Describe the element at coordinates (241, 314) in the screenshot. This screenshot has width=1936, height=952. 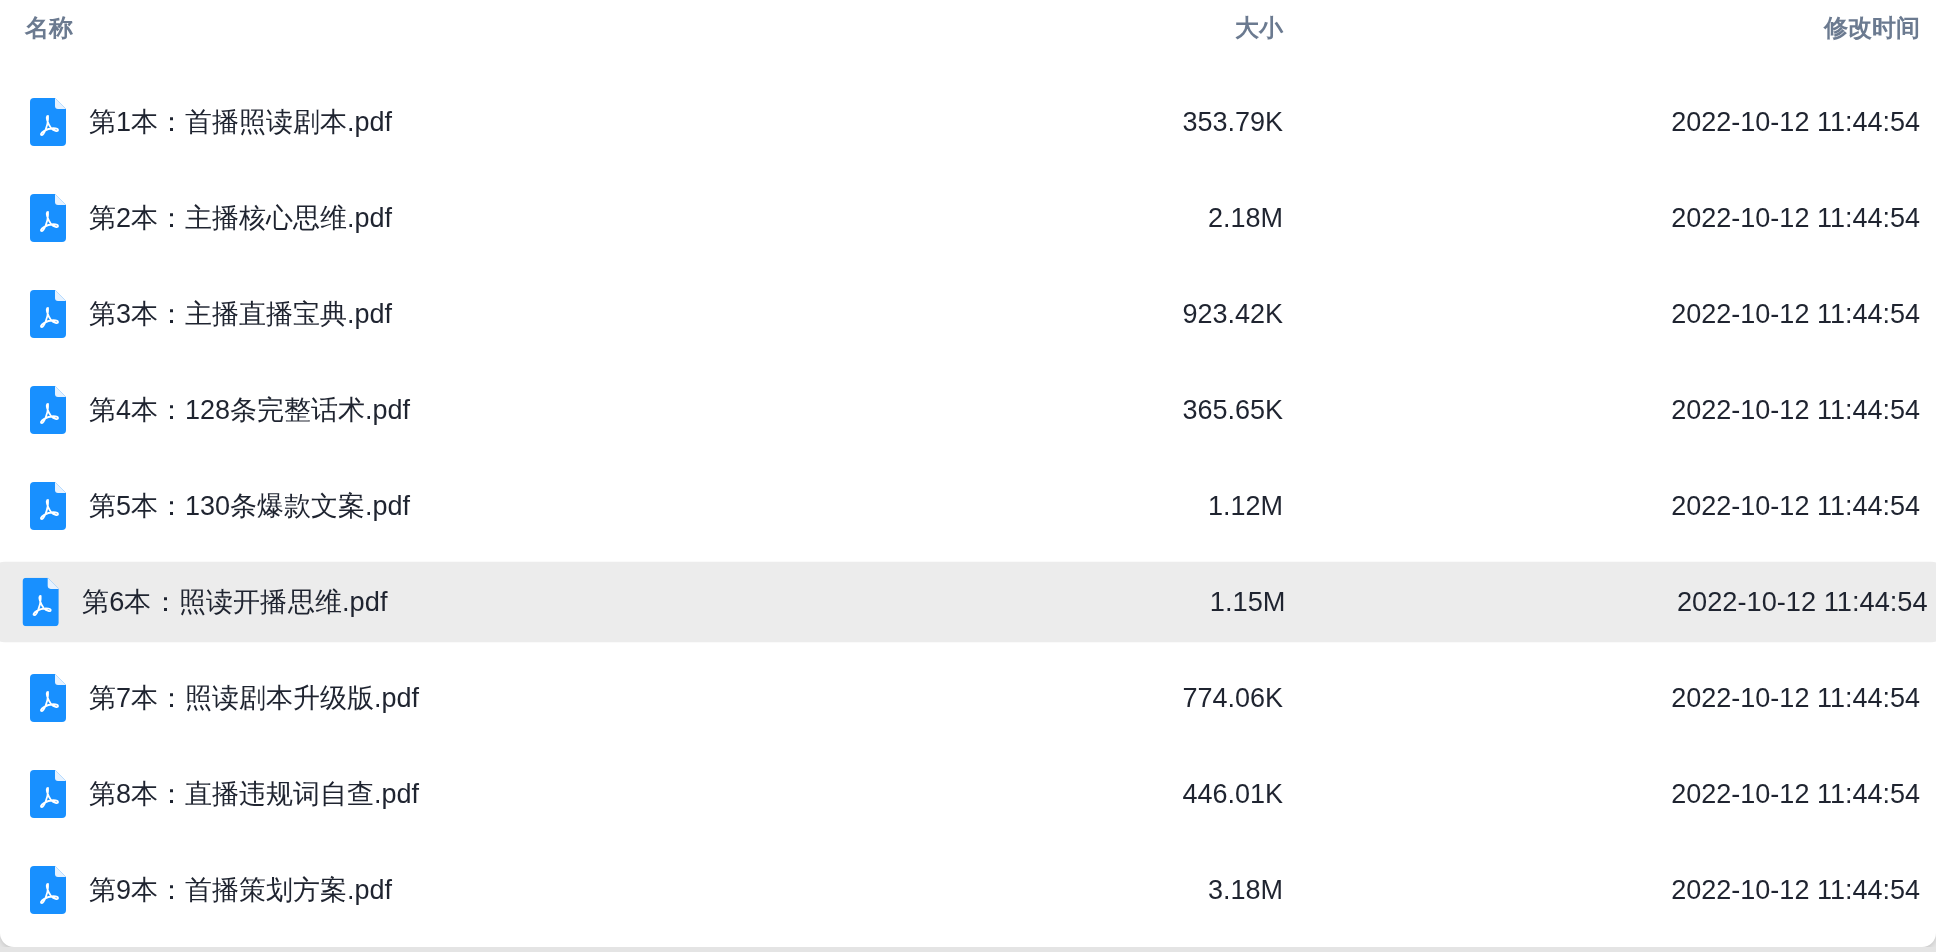
I see `file-name: 第3本：主播直播宝典.pdf` at that location.